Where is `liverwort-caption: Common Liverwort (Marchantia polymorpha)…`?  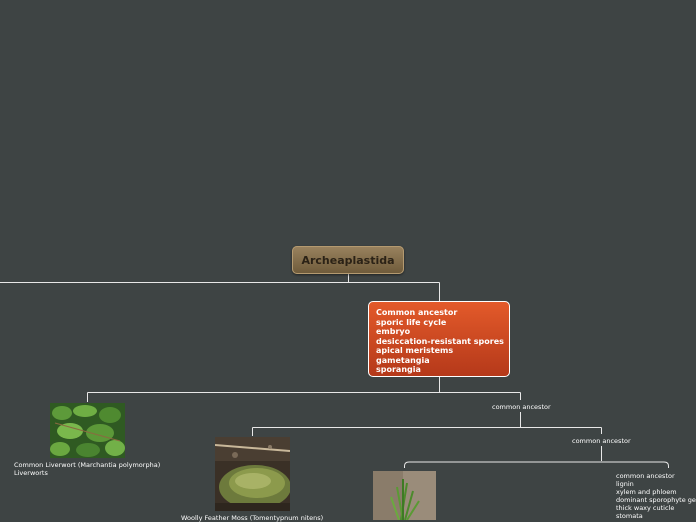
liverwort-caption: Common Liverwort (Marchantia polymorpha)… is located at coordinates (87, 469).